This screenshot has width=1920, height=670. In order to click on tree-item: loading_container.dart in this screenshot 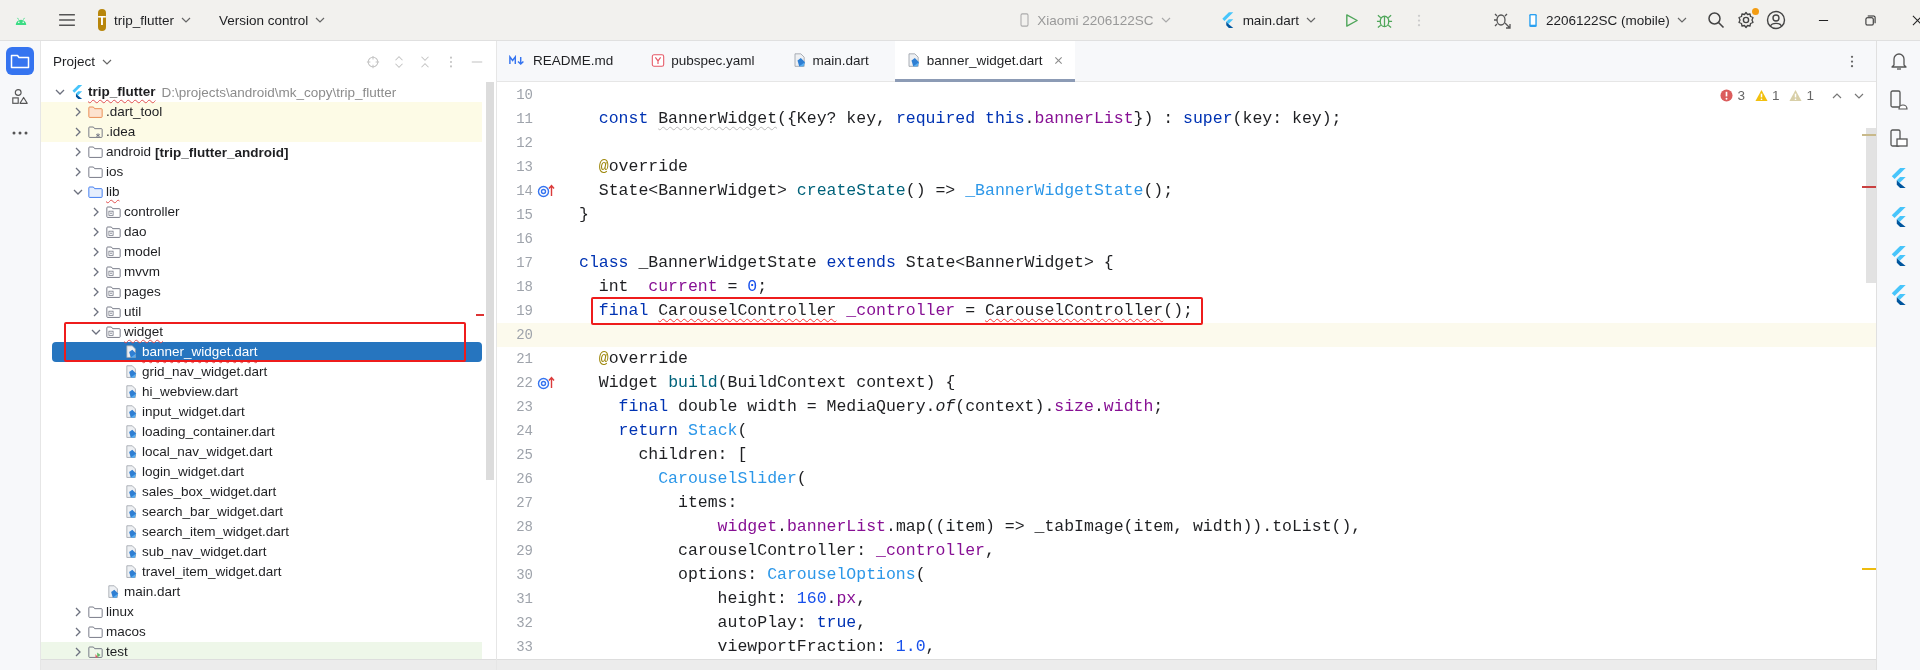, I will do `click(267, 432)`.